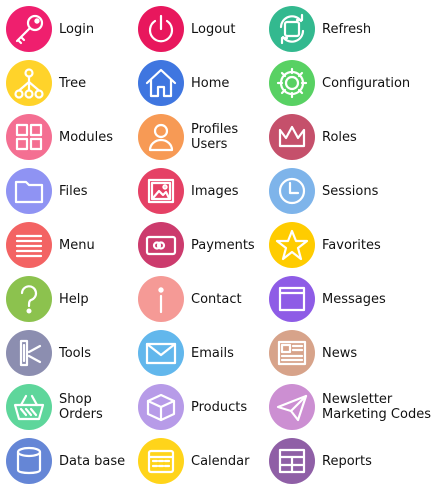 The image size is (448, 488). I want to click on menu-item-label: Data base, so click(92, 461).